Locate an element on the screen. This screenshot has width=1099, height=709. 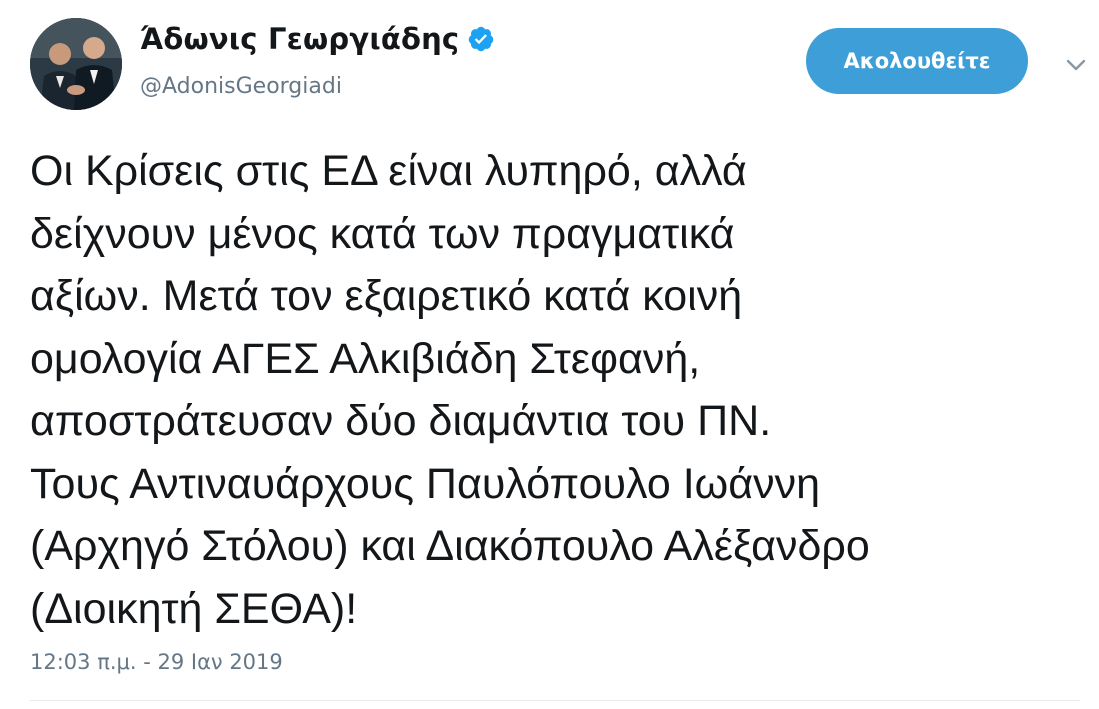
tweet-text-line: δείχνουν μένος κατά των πραγματικά is located at coordinates (382, 233).